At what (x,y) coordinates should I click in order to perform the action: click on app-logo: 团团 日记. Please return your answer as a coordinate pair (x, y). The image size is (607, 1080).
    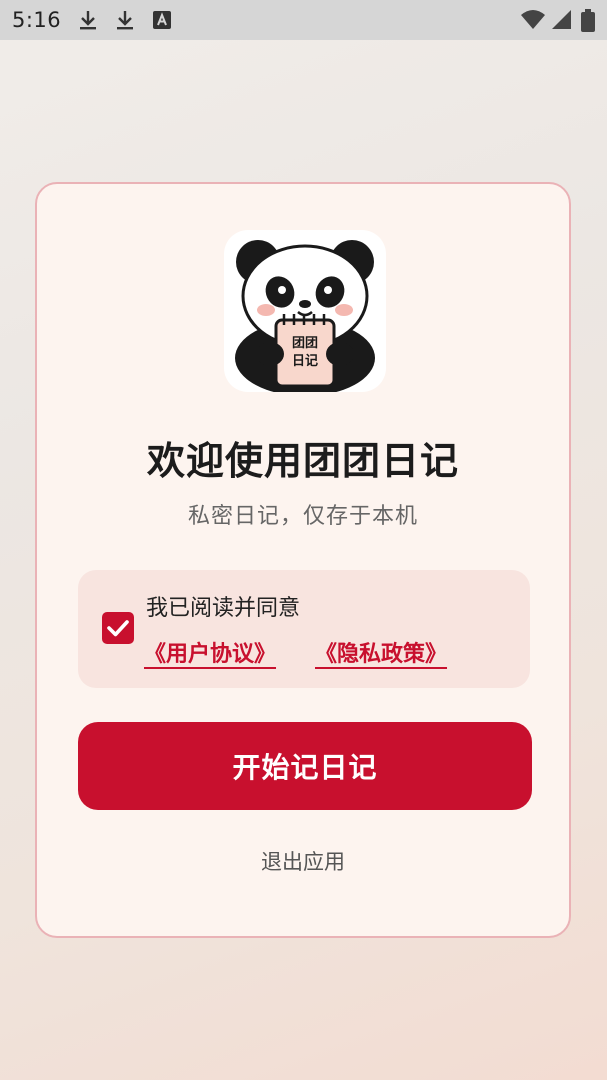
    Looking at the image, I should click on (305, 311).